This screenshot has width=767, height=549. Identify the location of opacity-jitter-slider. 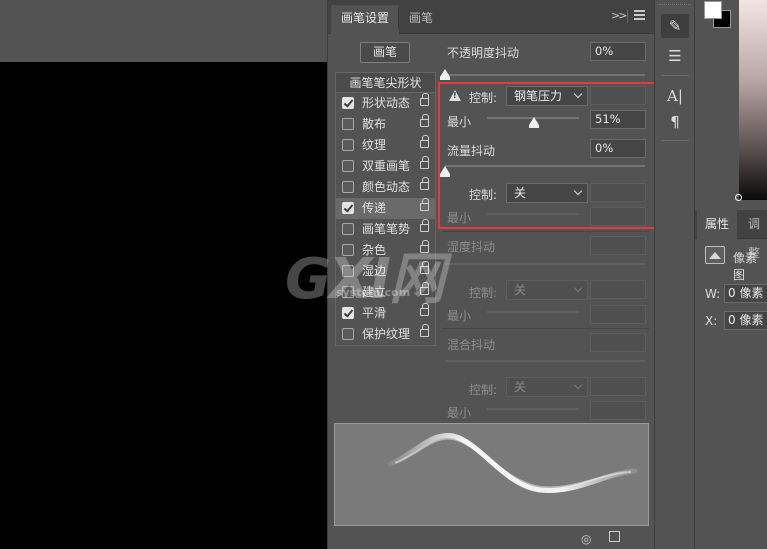
(545, 75).